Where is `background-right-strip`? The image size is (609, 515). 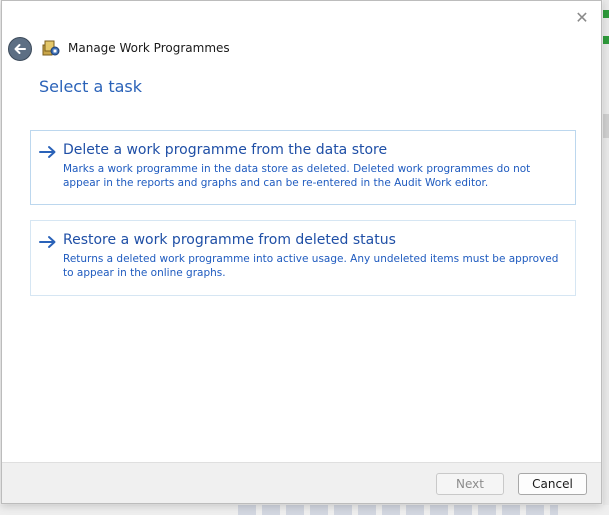 background-right-strip is located at coordinates (606, 257).